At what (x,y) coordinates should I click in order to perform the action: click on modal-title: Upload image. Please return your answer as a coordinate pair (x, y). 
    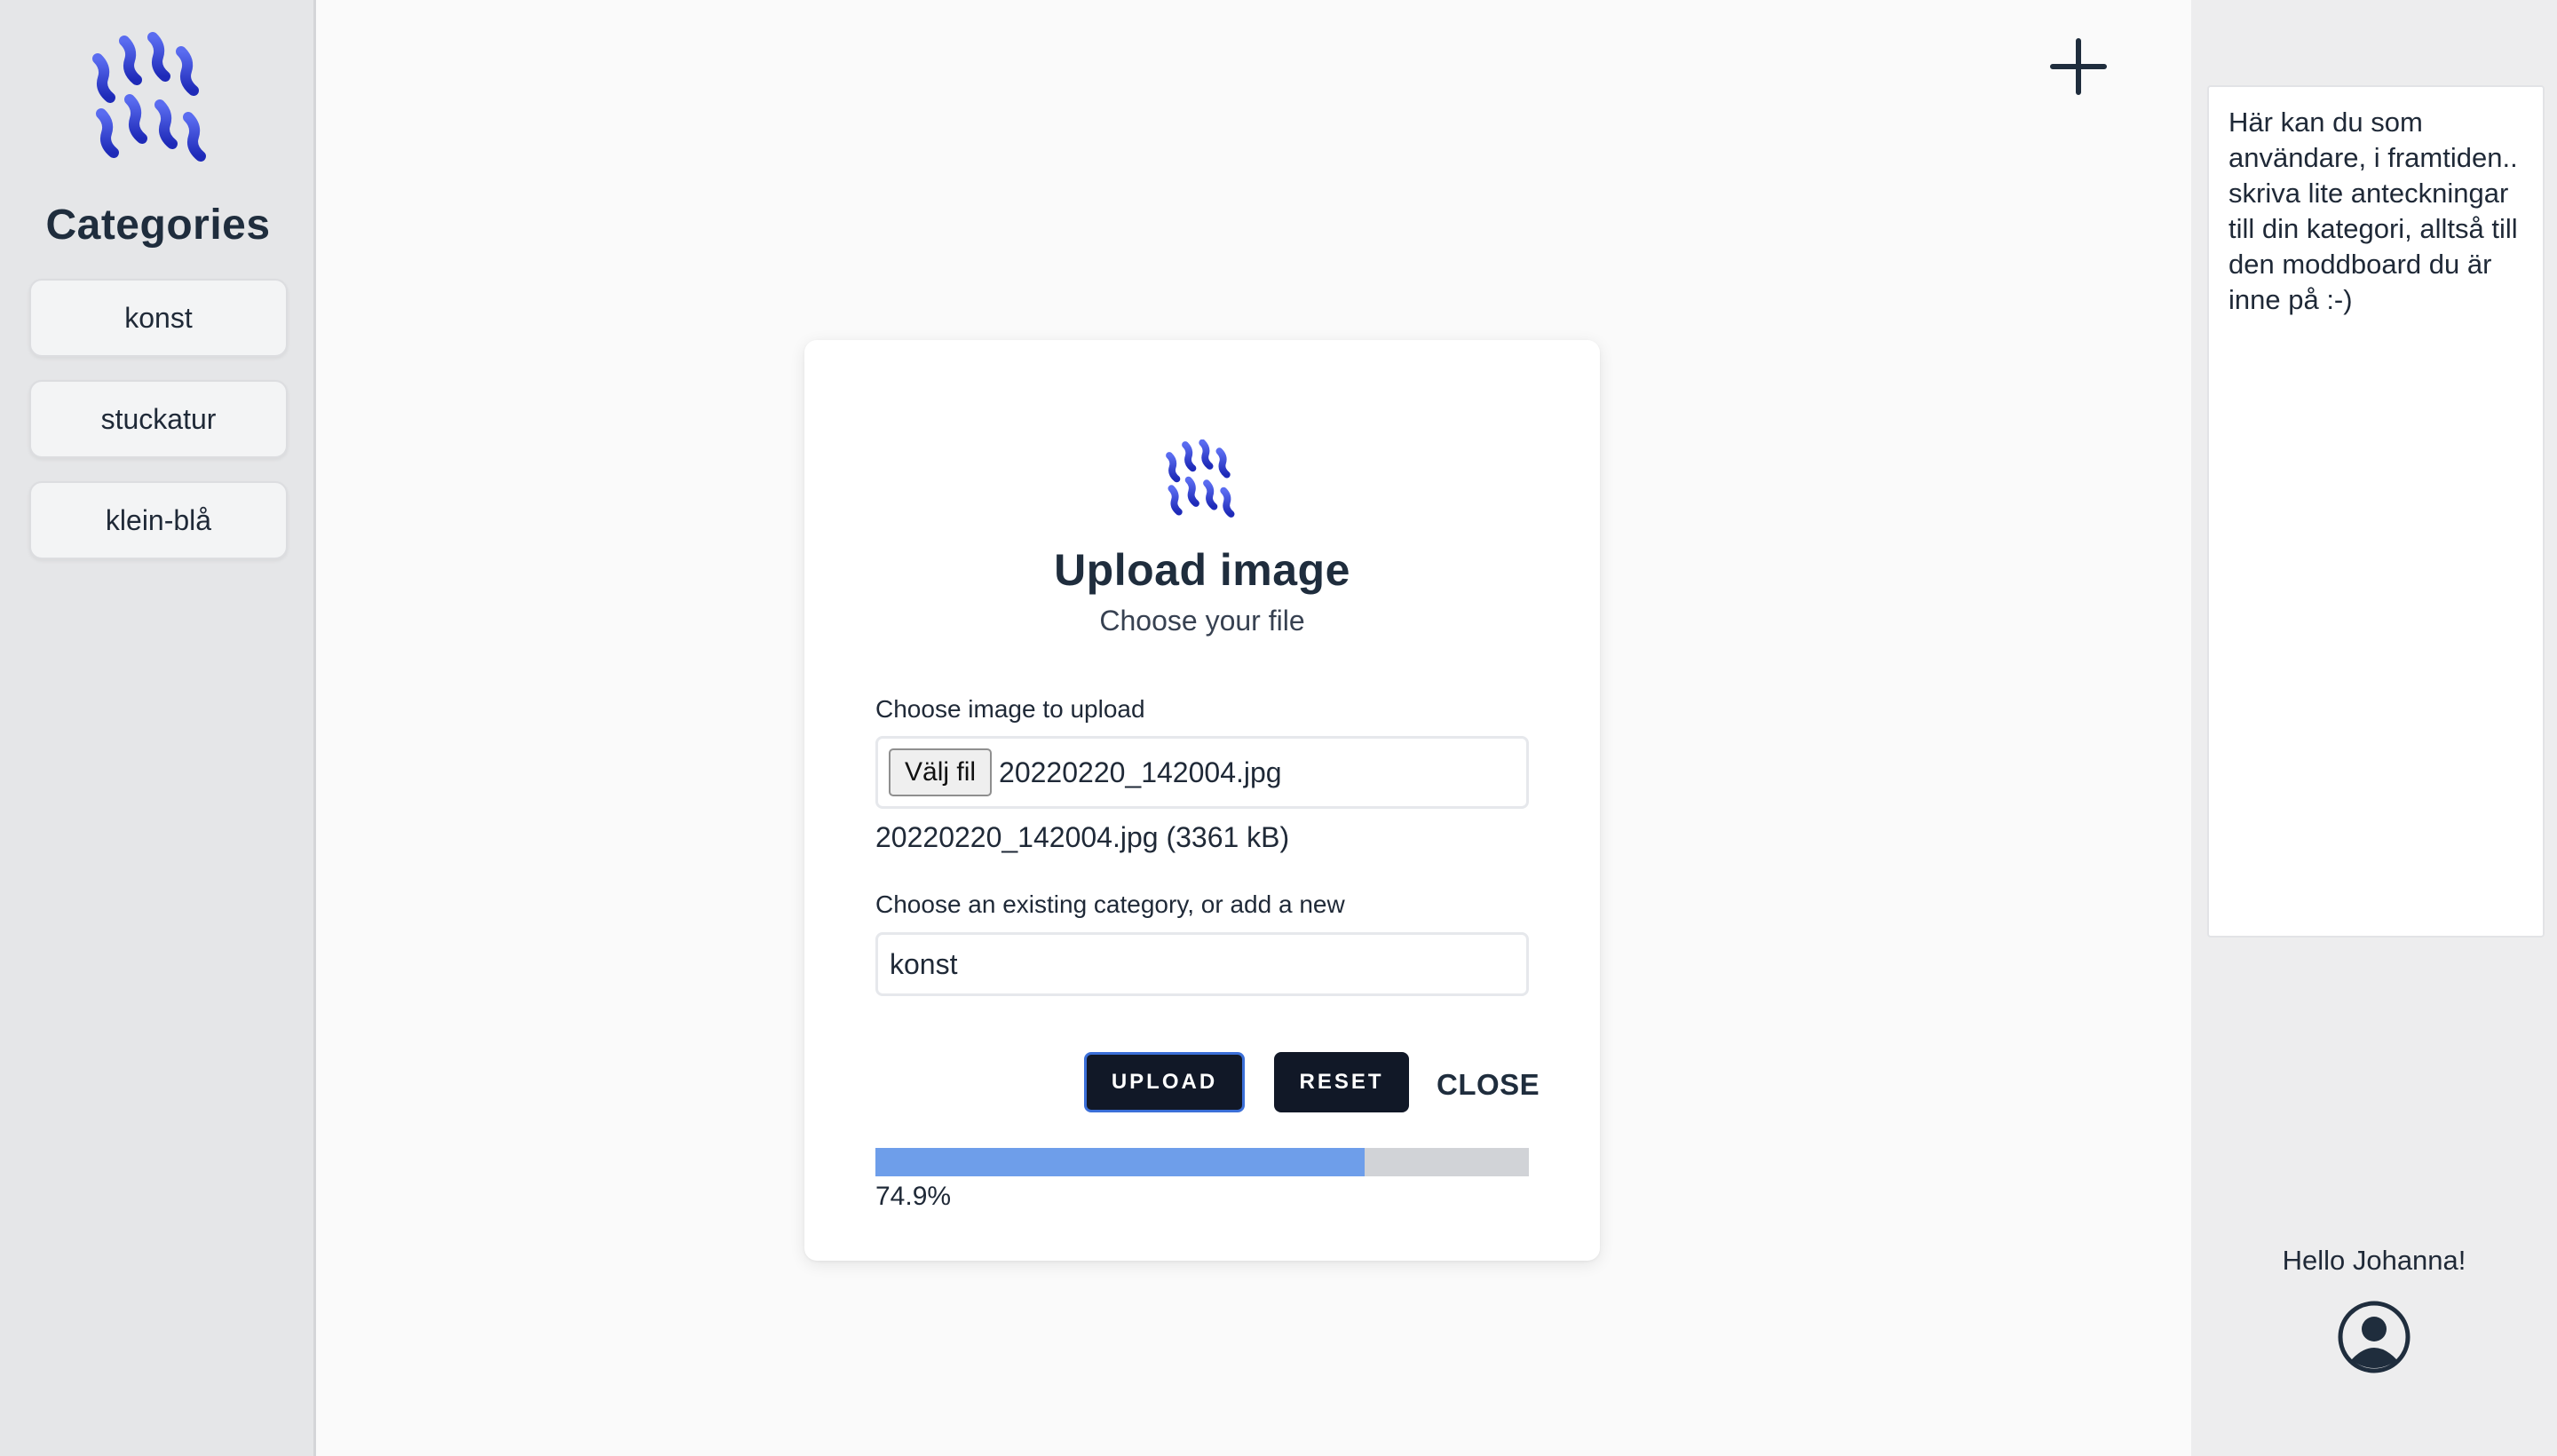
    Looking at the image, I should click on (1202, 570).